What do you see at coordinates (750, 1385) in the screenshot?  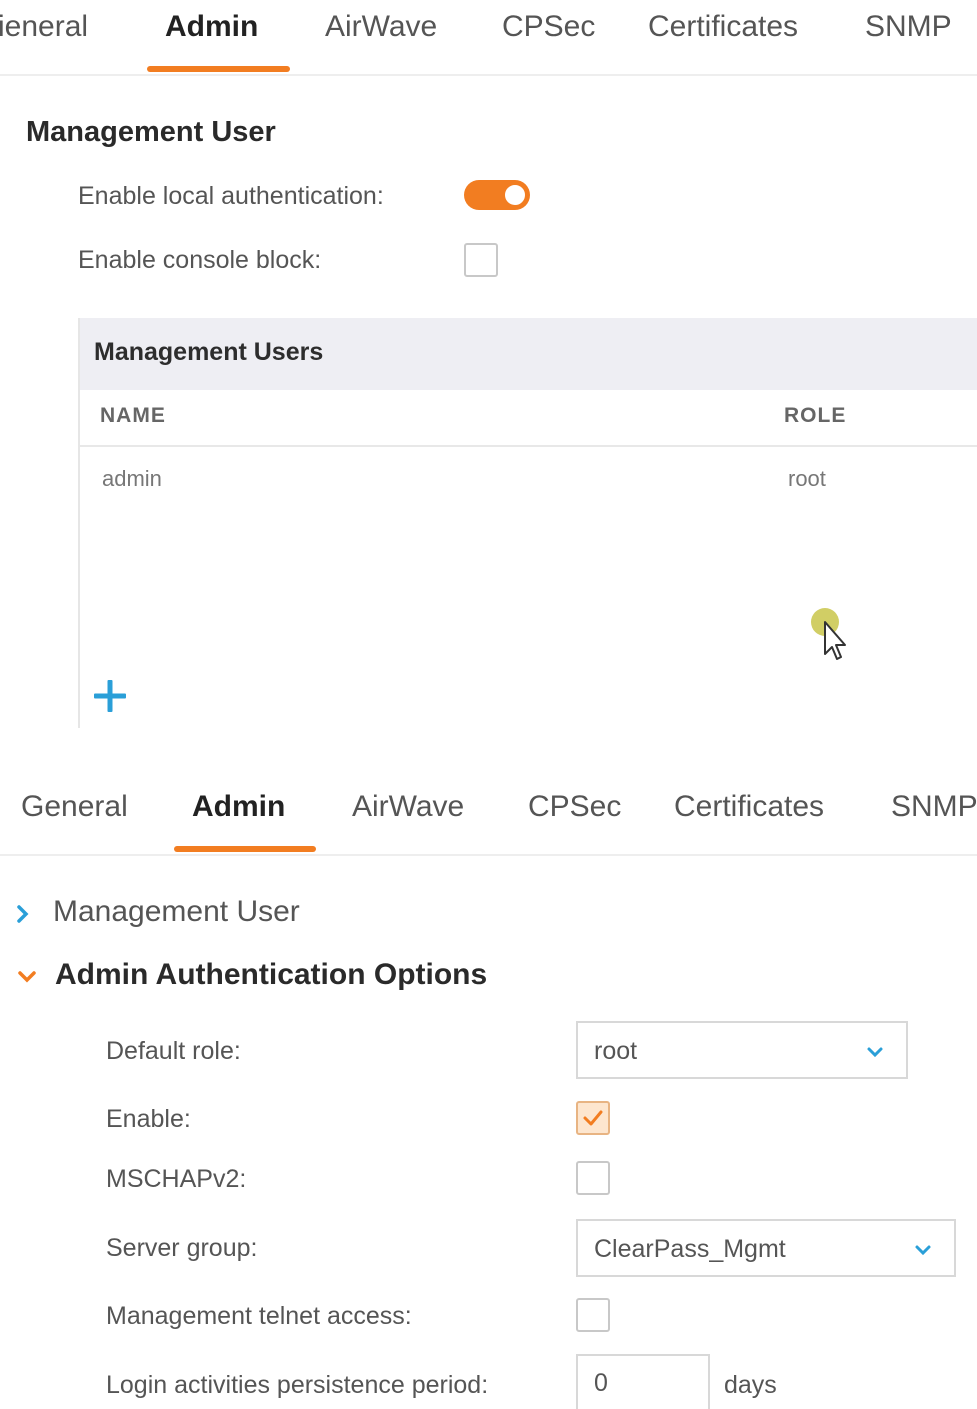 I see `persistence-unit: days` at bounding box center [750, 1385].